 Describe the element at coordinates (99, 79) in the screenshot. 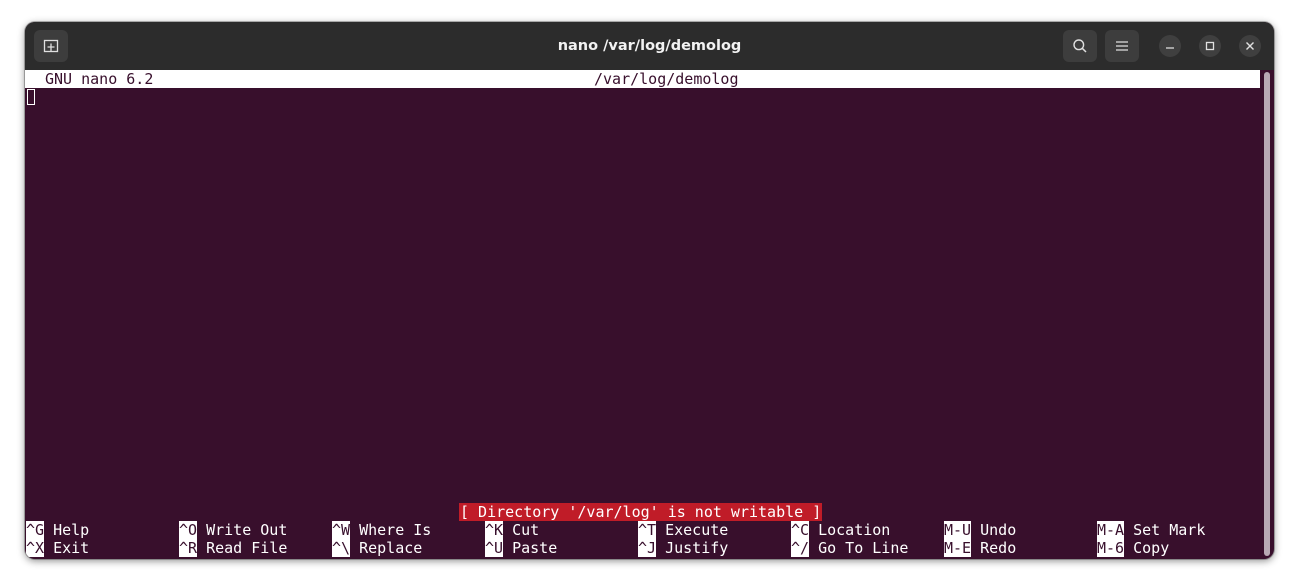

I see `nano-version: GNU nano 6.2` at that location.